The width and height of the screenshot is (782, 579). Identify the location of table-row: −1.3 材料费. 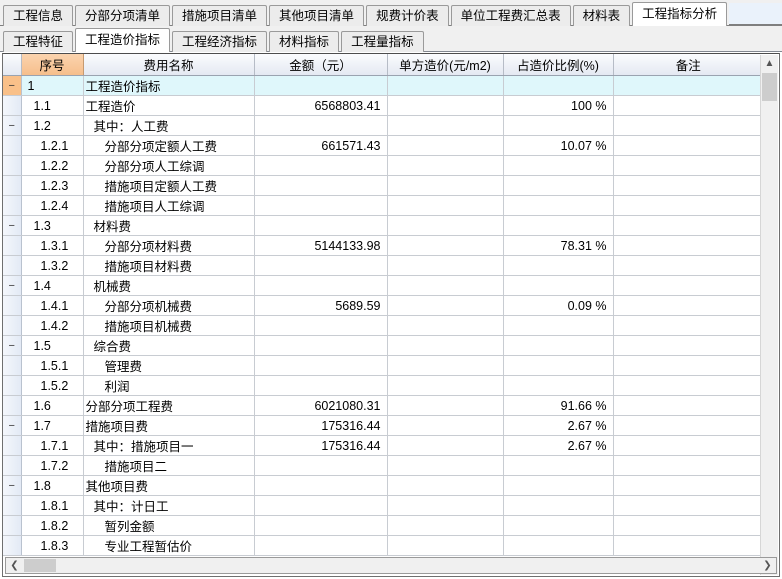
(382, 225).